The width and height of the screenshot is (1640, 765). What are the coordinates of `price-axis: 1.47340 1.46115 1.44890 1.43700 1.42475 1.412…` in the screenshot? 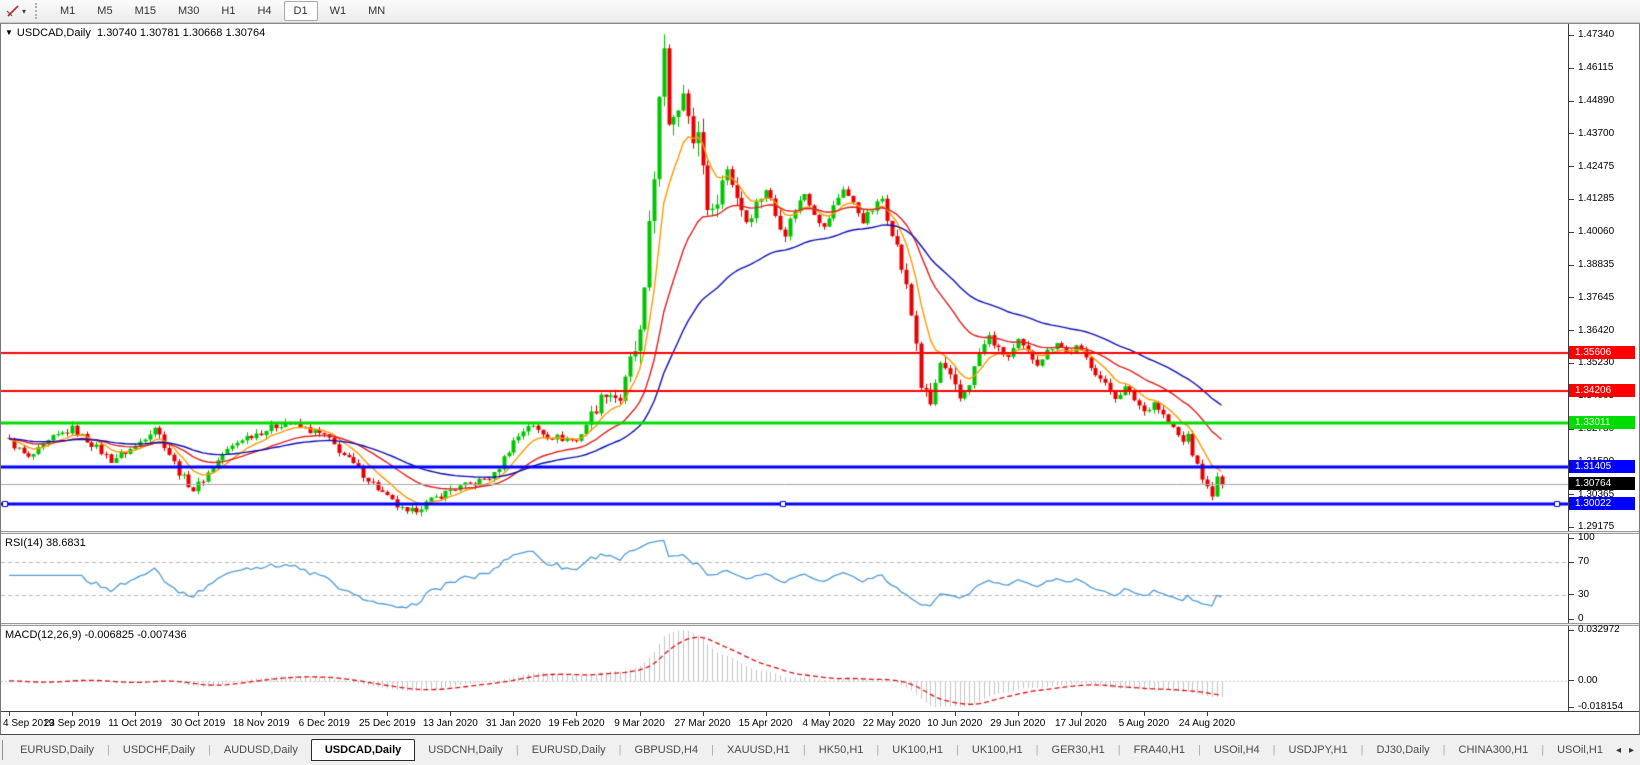 It's located at (1603, 278).